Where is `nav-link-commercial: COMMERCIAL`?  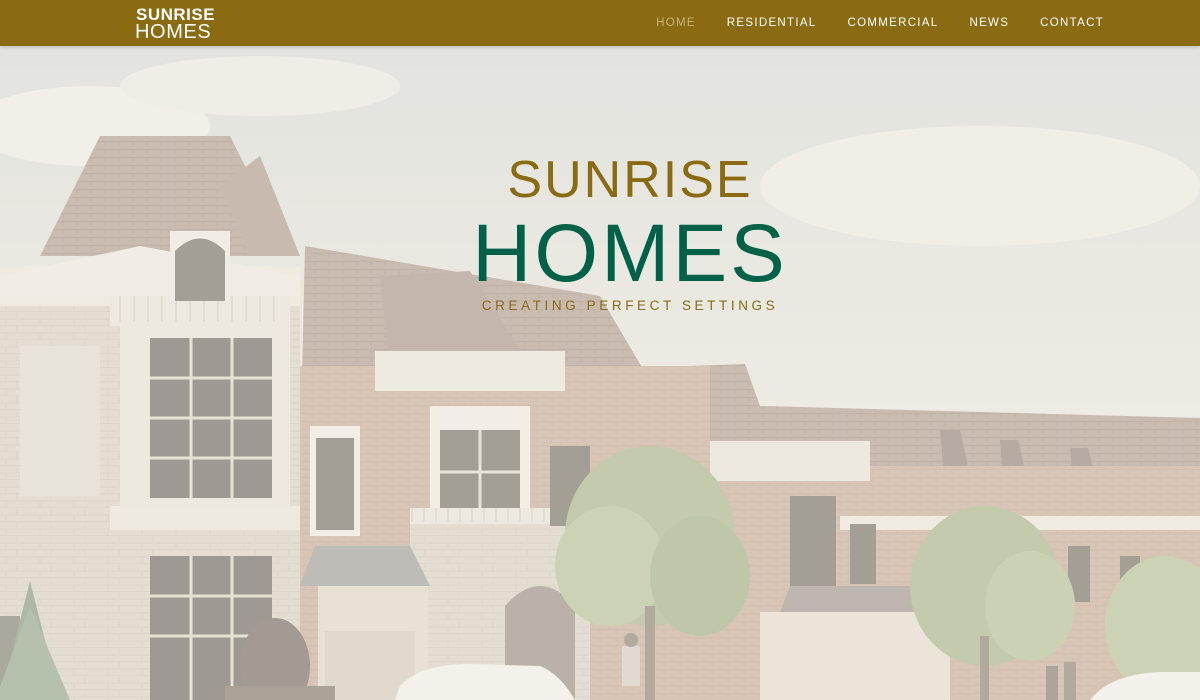
nav-link-commercial: COMMERCIAL is located at coordinates (893, 23).